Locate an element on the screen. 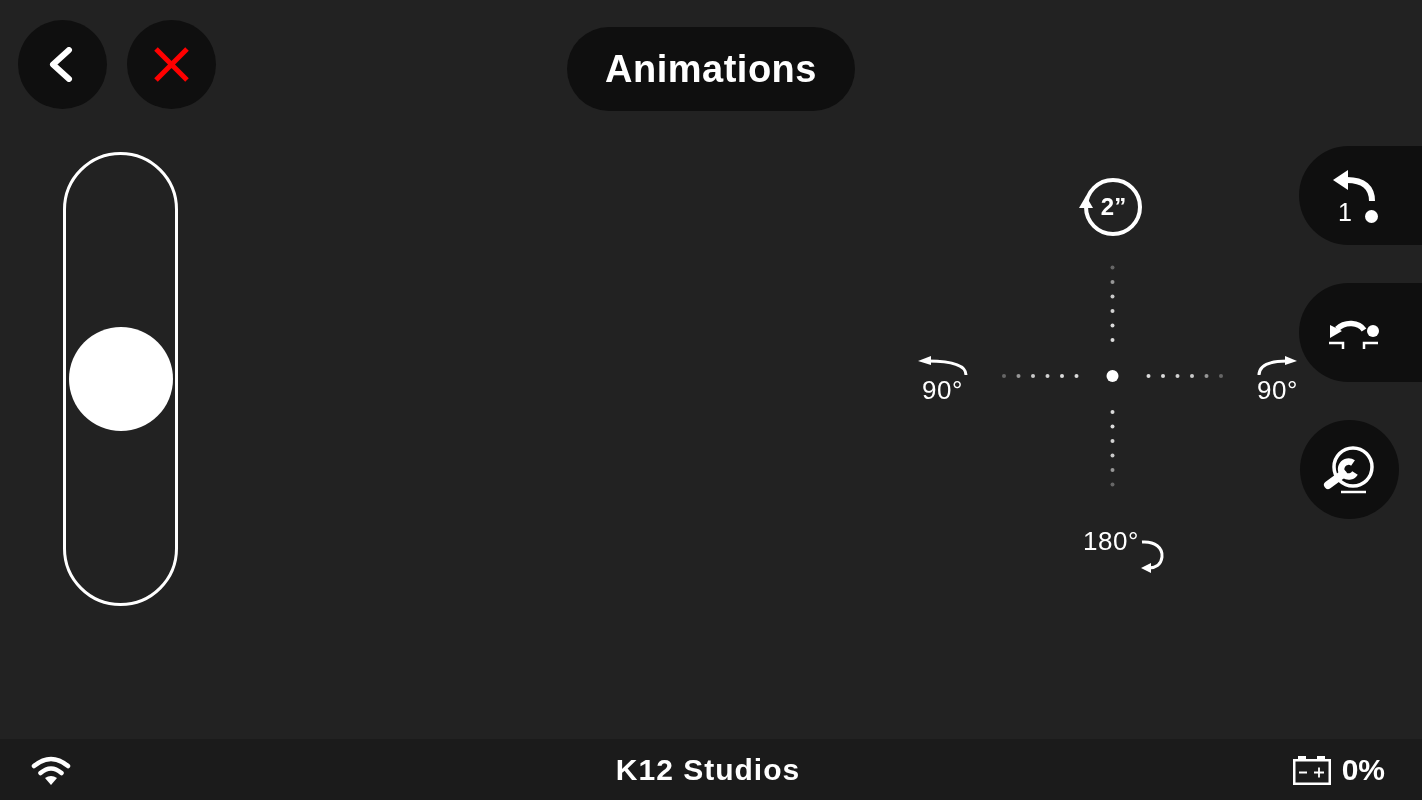 This screenshot has width=1422, height=800. slider-track is located at coordinates (120, 379).